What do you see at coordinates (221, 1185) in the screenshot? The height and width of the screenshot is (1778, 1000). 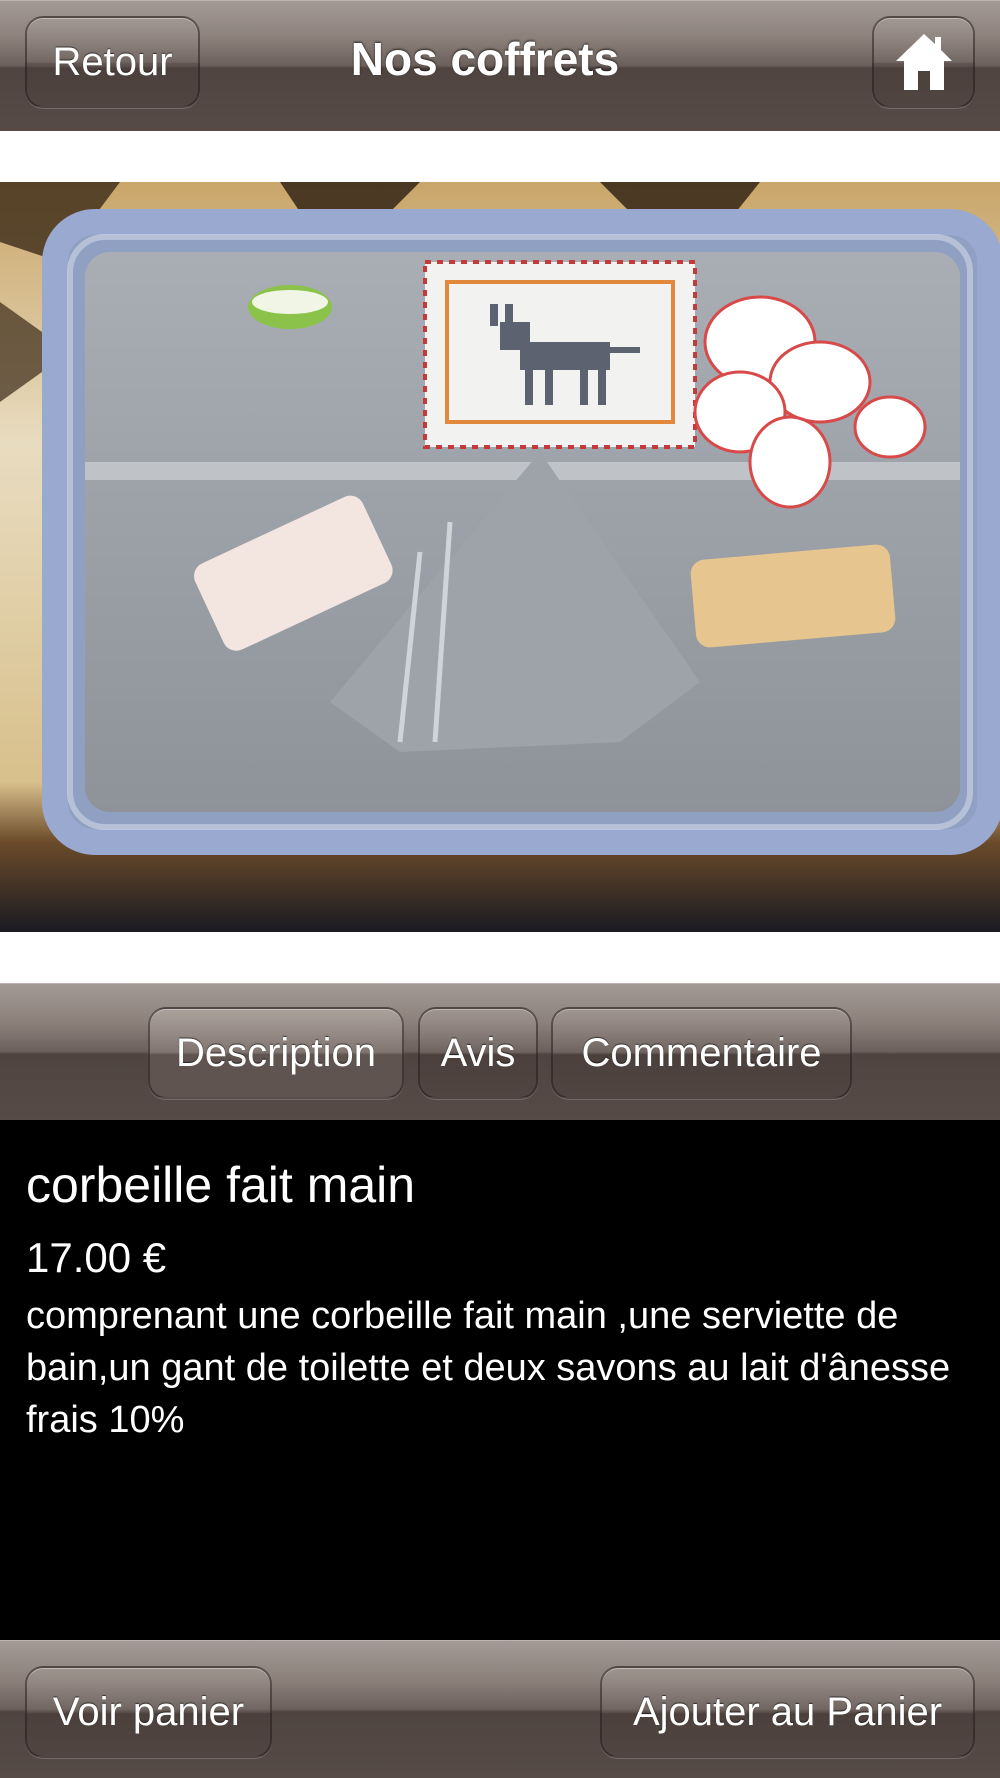 I see `product-name: corbeille fait main` at bounding box center [221, 1185].